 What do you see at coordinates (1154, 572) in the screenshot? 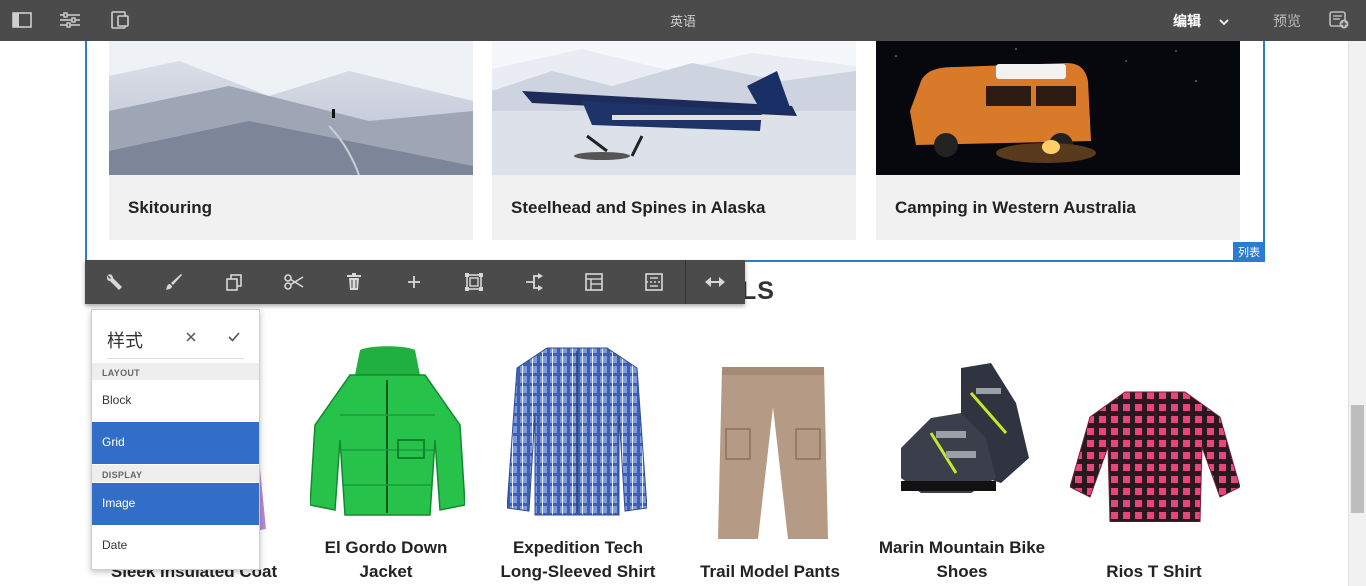
I see `product-name: Rios T Shirt` at bounding box center [1154, 572].